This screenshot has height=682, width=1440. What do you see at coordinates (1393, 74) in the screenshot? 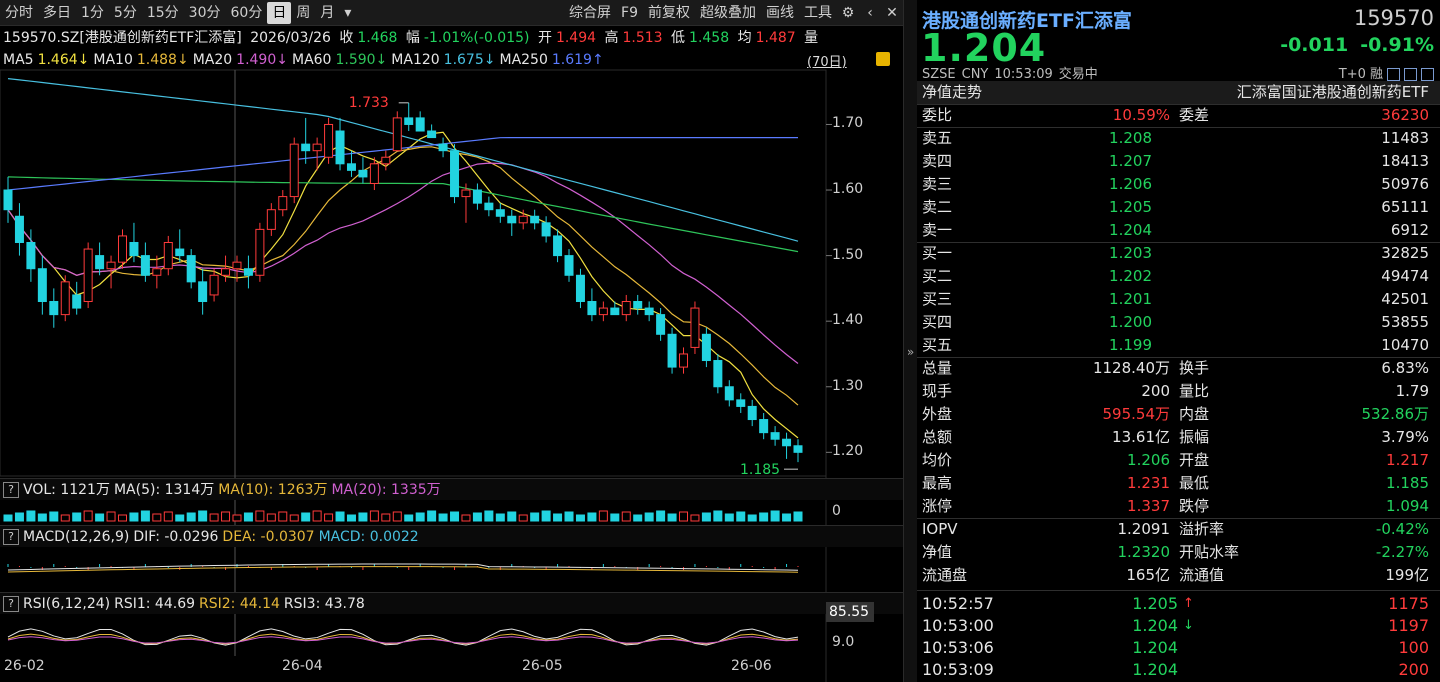
I see `edit-icon` at bounding box center [1393, 74].